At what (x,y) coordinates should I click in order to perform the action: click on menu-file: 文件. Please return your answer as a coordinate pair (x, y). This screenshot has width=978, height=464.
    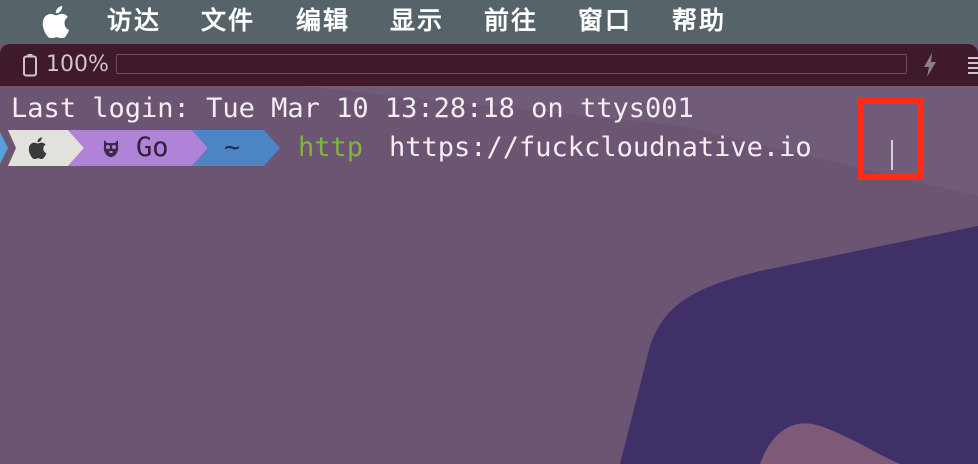
    Looking at the image, I should click on (228, 21).